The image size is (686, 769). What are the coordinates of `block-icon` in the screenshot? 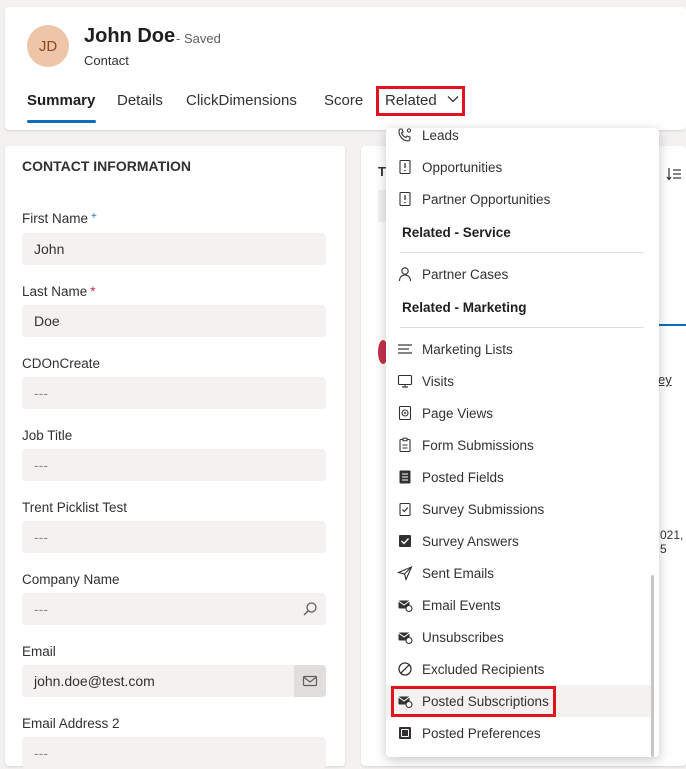 It's located at (405, 669).